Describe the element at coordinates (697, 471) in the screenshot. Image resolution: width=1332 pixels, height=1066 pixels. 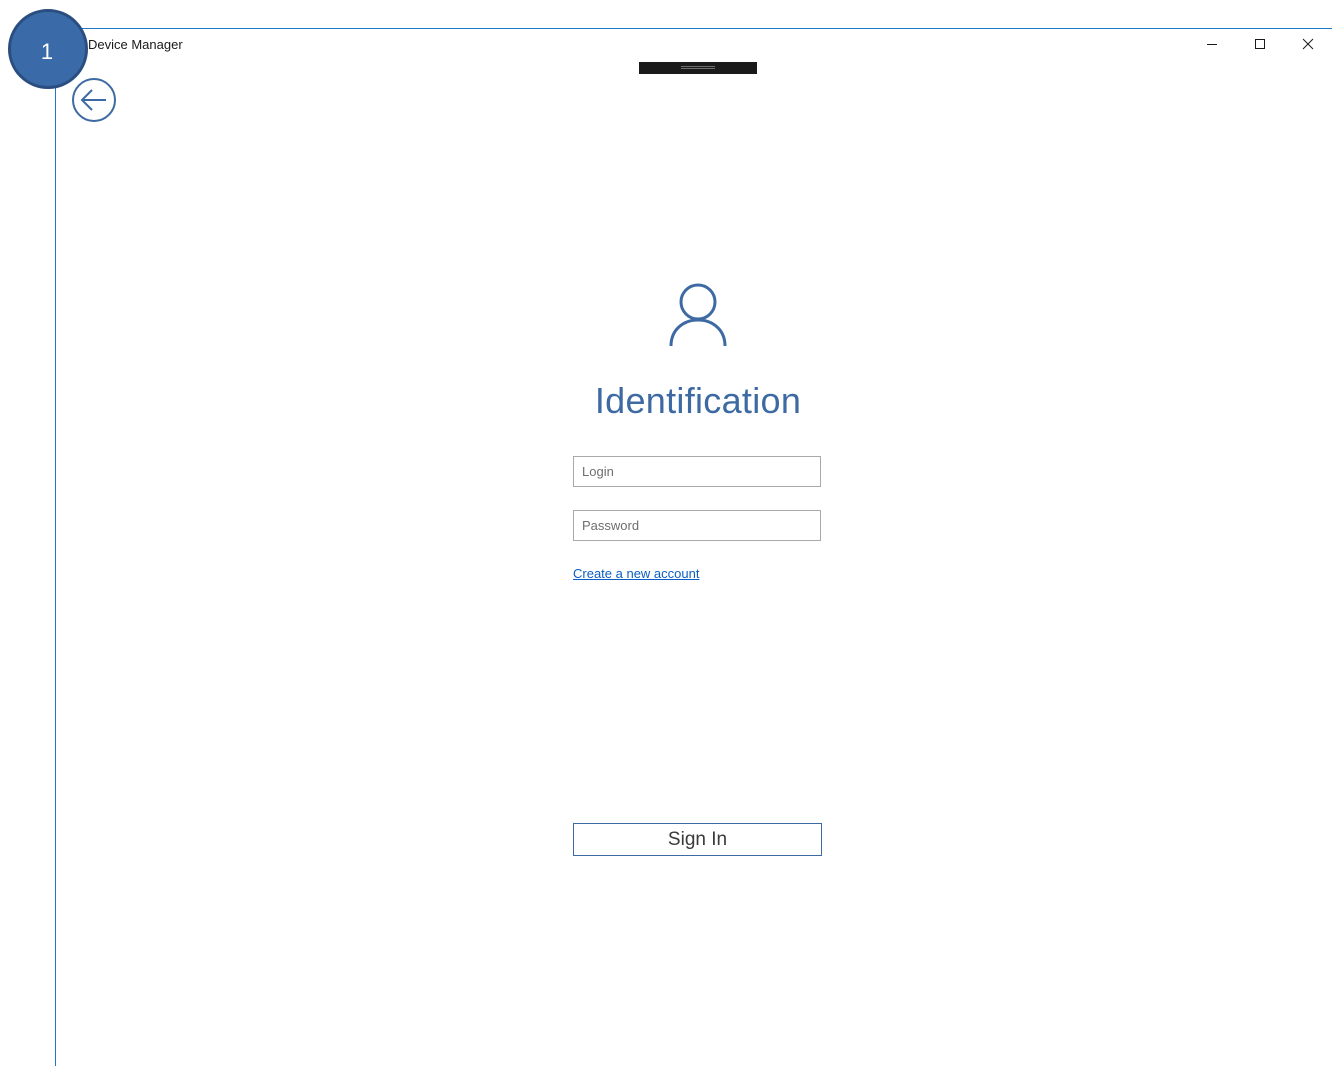
I see `login-input` at that location.